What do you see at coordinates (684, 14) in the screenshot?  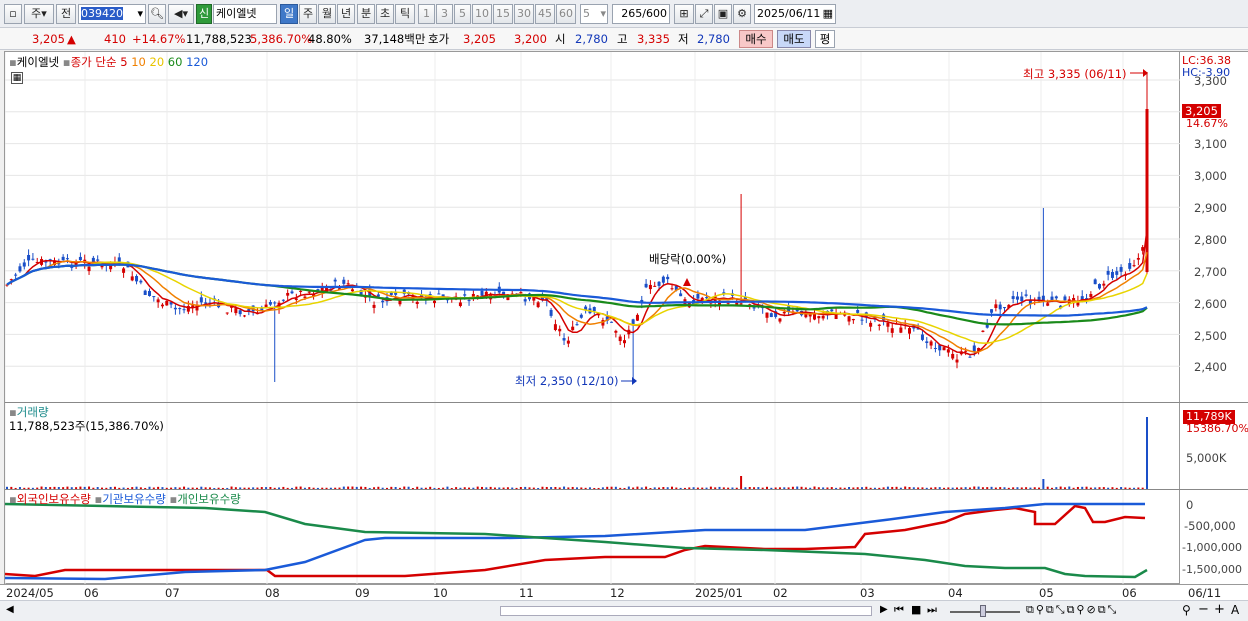 I see `indicator-icon: ⊞` at bounding box center [684, 14].